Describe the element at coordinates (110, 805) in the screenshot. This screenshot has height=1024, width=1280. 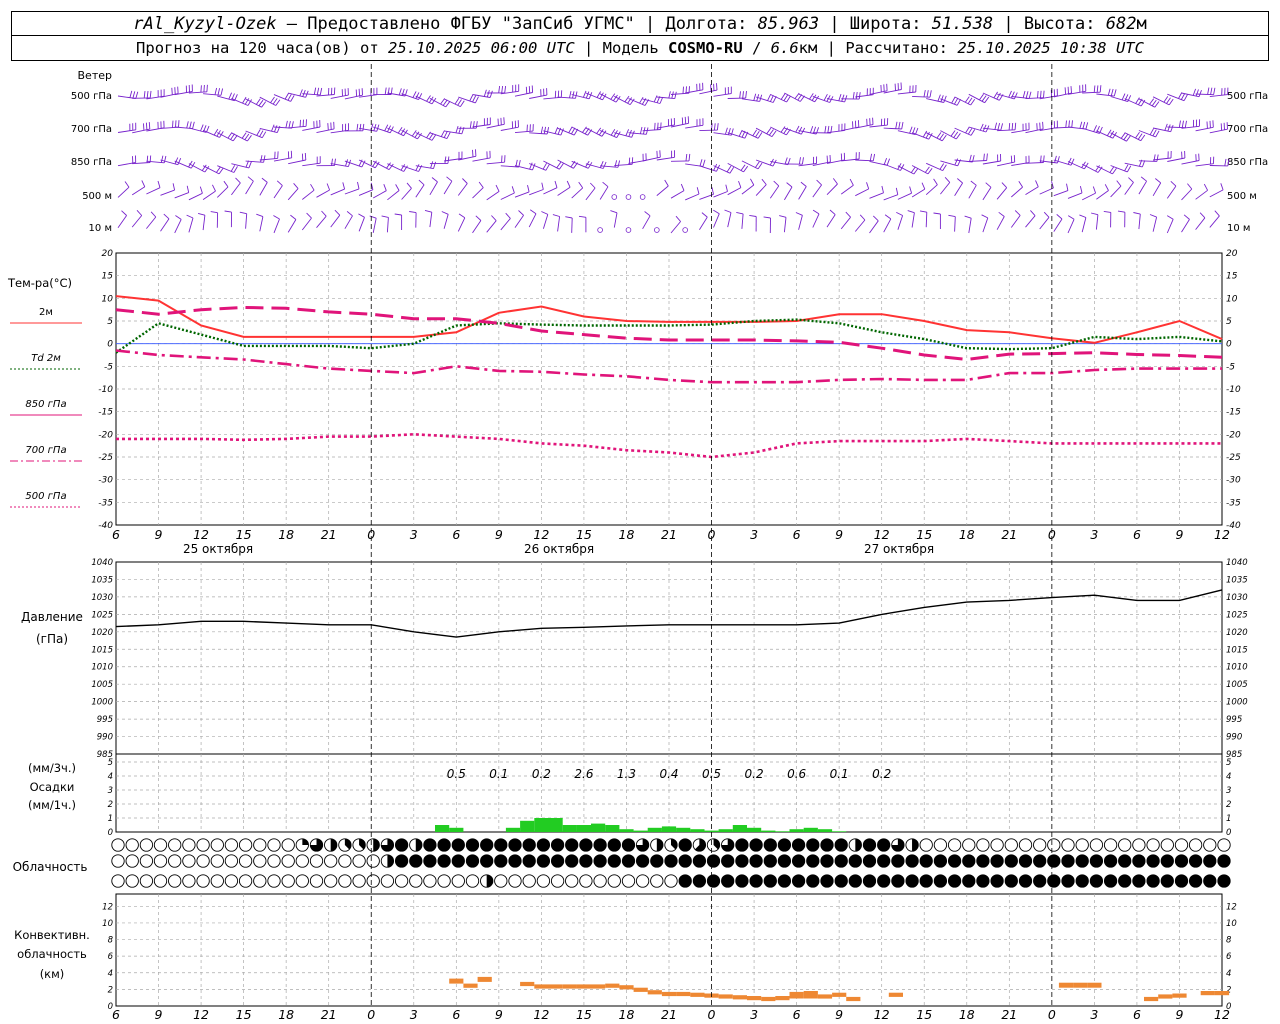
I see `precip-tick-label-left: 2` at that location.